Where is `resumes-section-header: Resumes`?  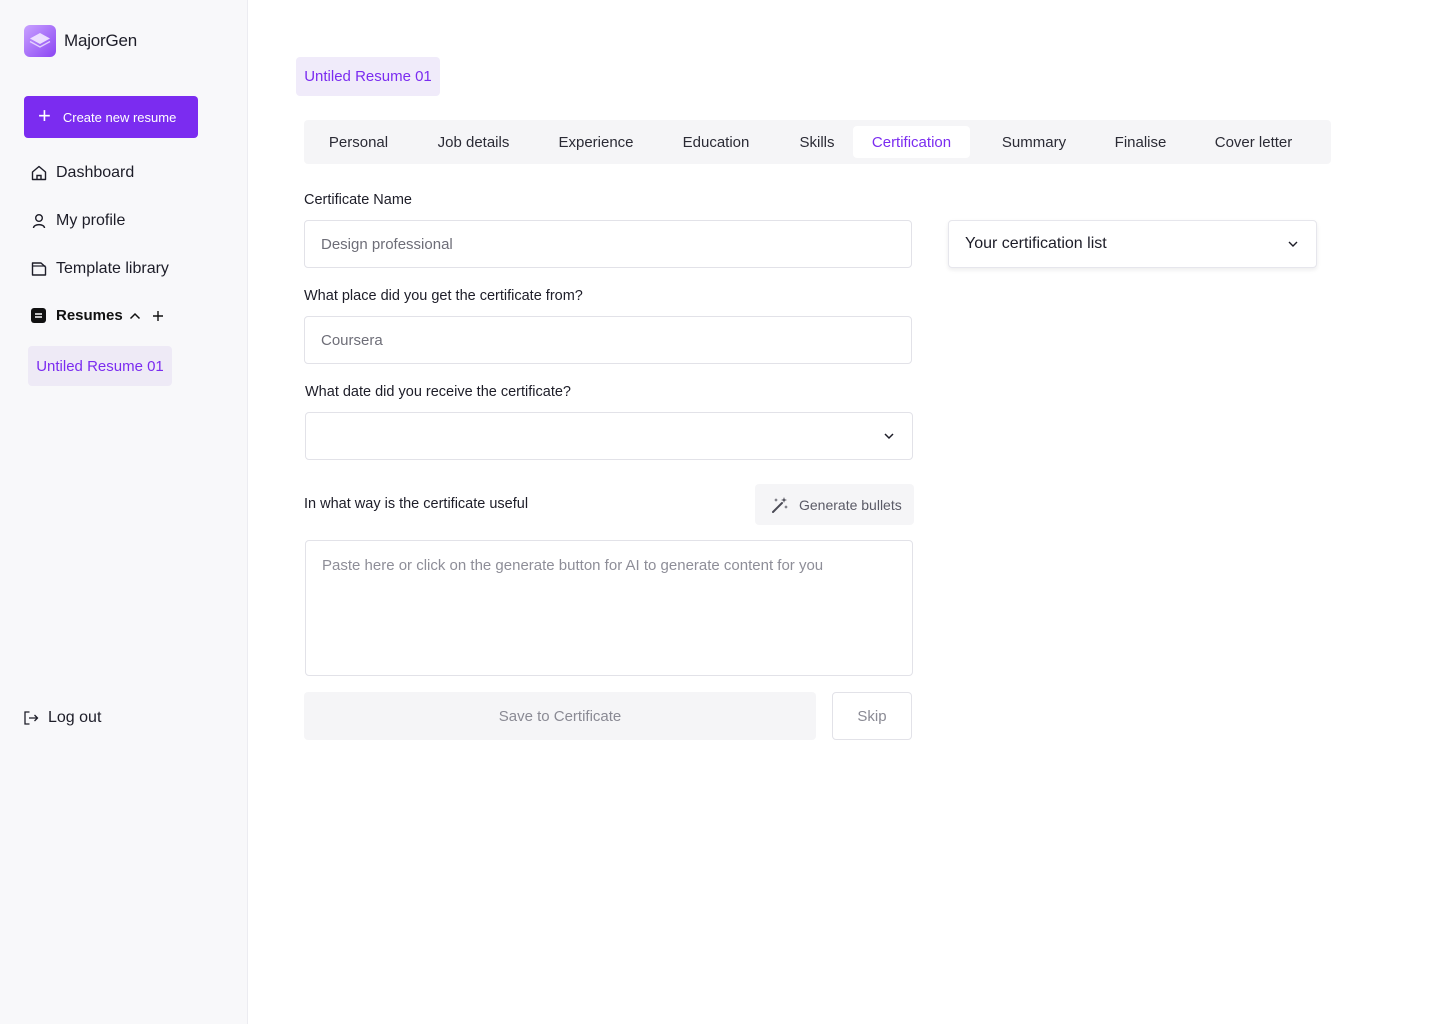
resumes-section-header: Resumes is located at coordinates (97, 315).